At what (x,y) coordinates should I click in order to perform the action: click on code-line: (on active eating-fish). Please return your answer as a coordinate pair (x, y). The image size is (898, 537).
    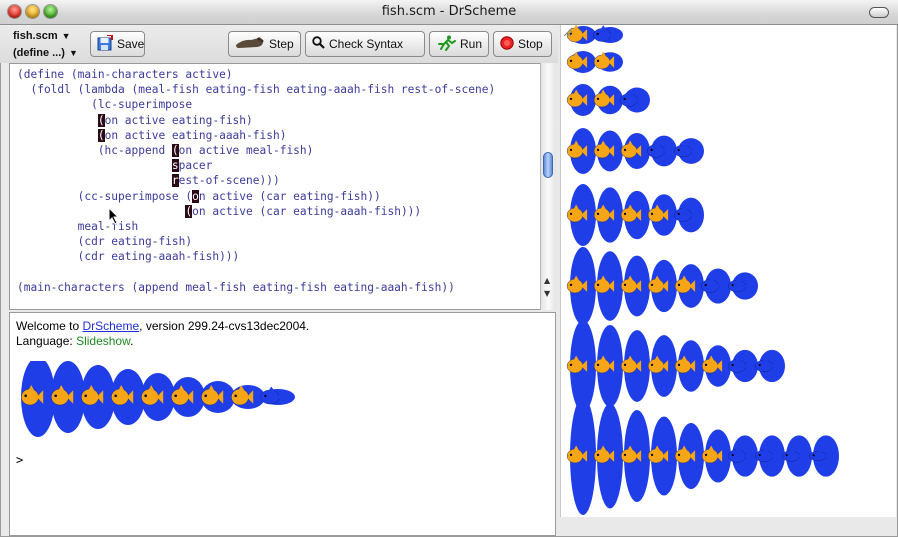
    Looking at the image, I should click on (175, 120).